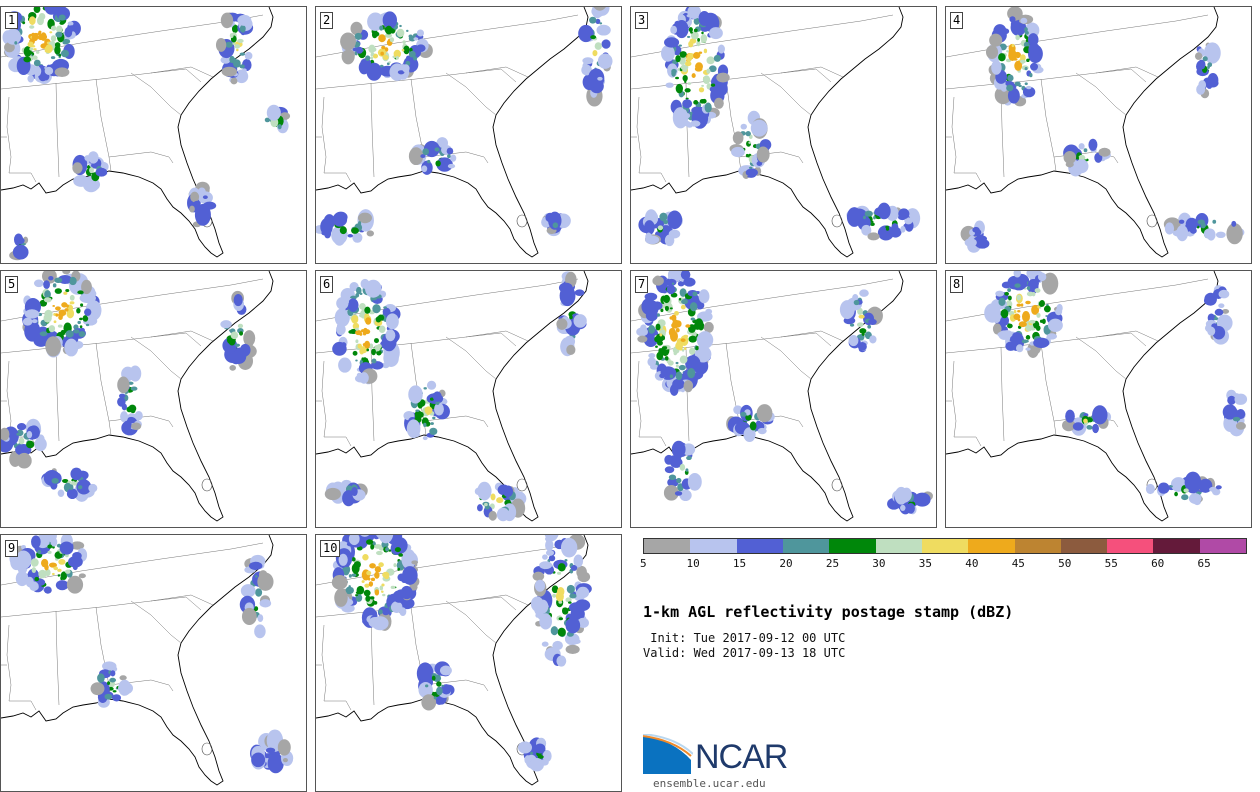 The height and width of the screenshot is (792, 1260). I want to click on ensemble-member-panel: 9, so click(153, 663).